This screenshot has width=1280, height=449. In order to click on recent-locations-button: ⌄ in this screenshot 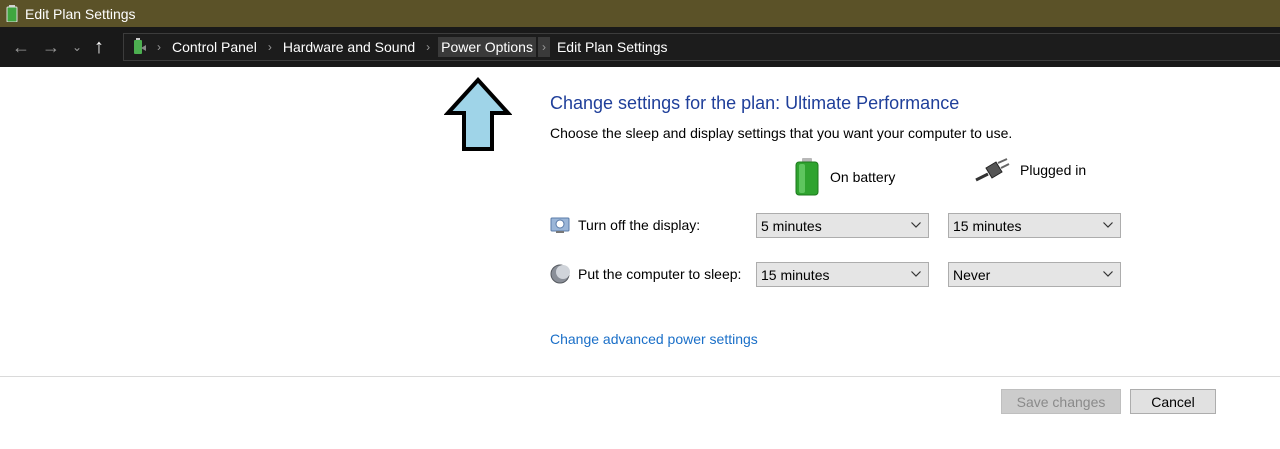, I will do `click(77, 47)`.